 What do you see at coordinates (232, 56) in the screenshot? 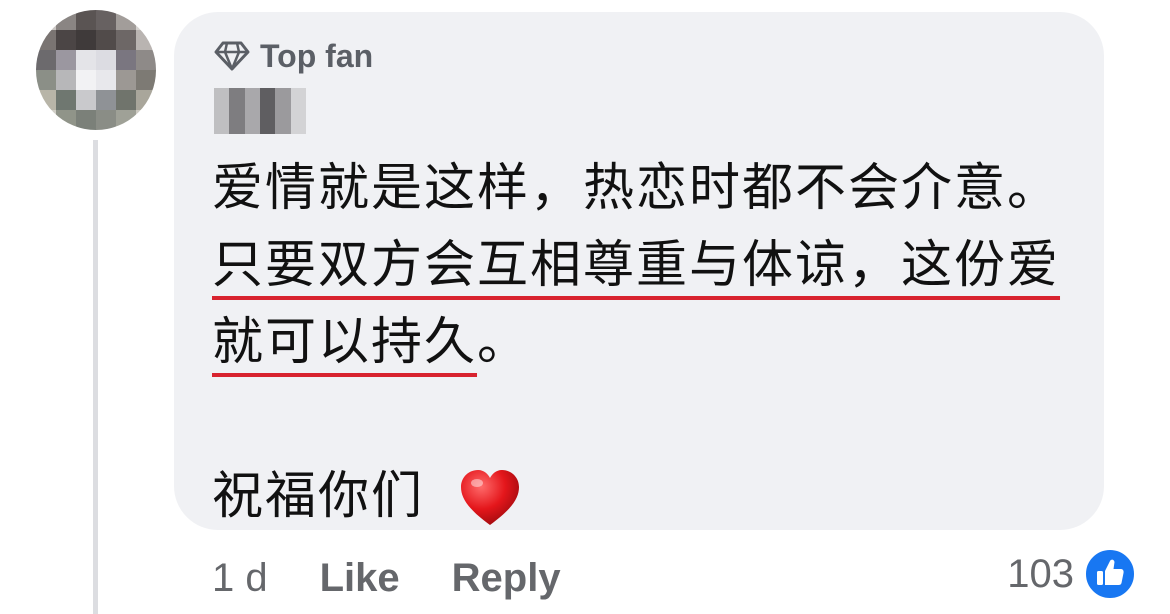
I see `diamond-icon` at bounding box center [232, 56].